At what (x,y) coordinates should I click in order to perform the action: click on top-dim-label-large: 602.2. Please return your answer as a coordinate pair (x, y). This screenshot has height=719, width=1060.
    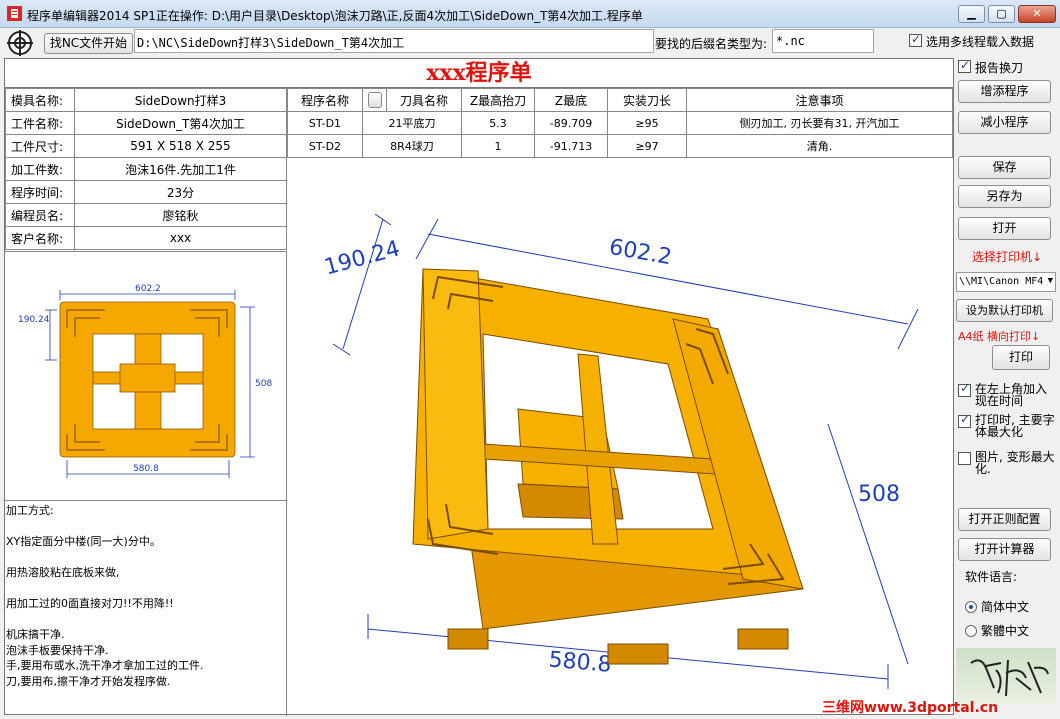
    Looking at the image, I should click on (640, 253).